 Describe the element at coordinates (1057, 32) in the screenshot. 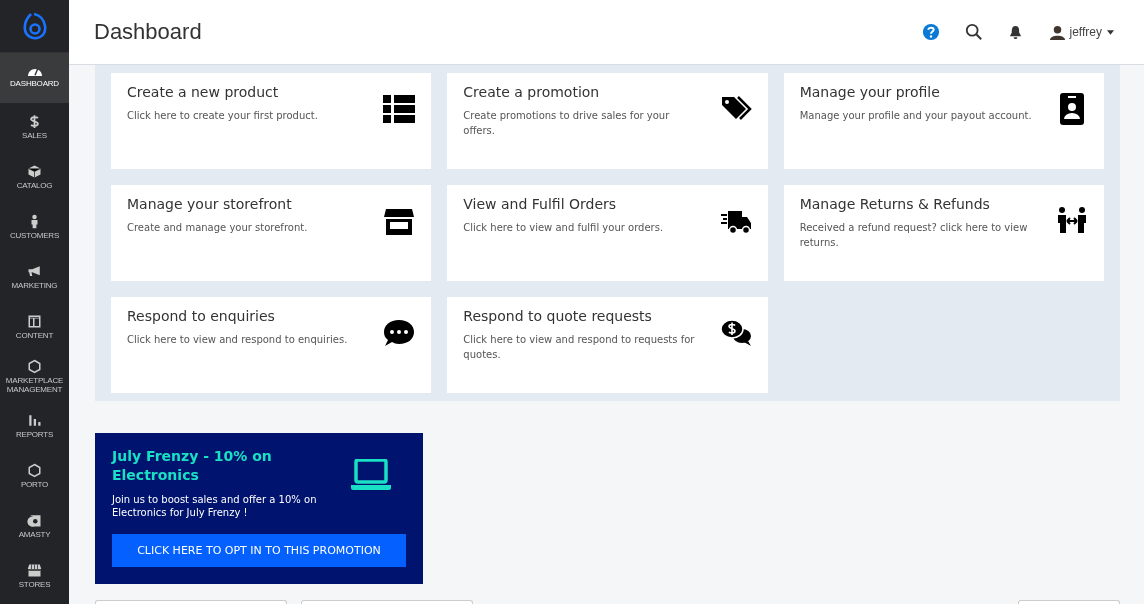

I see `user-icon` at that location.